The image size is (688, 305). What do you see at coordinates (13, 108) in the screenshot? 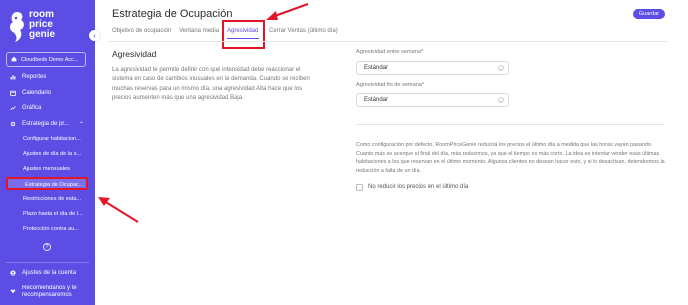
I see `line-chart-icon` at bounding box center [13, 108].